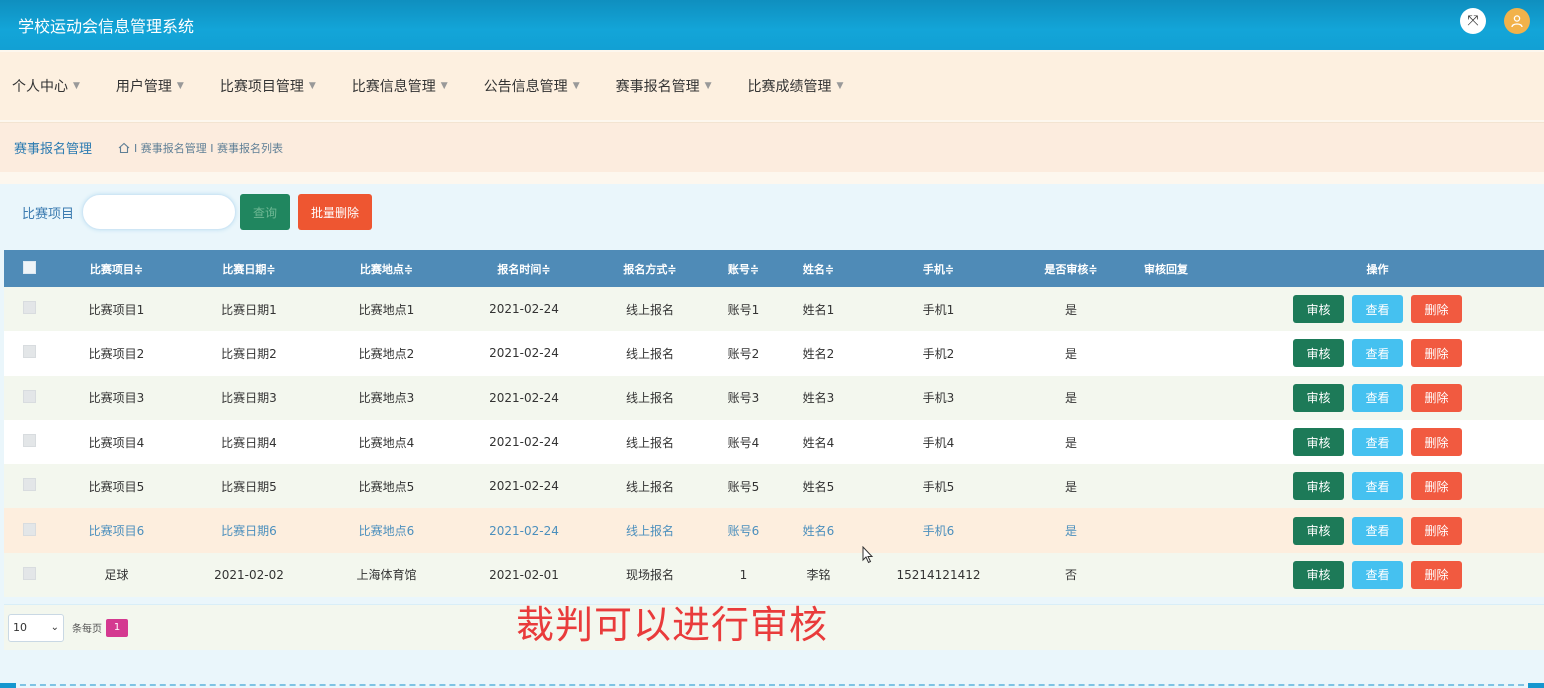  I want to click on table-cell: 姓名5, so click(818, 486).